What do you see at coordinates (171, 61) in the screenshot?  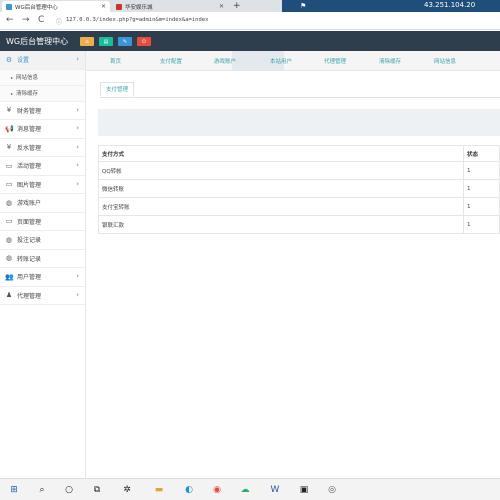 I see `tab-payment-config: 支付配置` at bounding box center [171, 61].